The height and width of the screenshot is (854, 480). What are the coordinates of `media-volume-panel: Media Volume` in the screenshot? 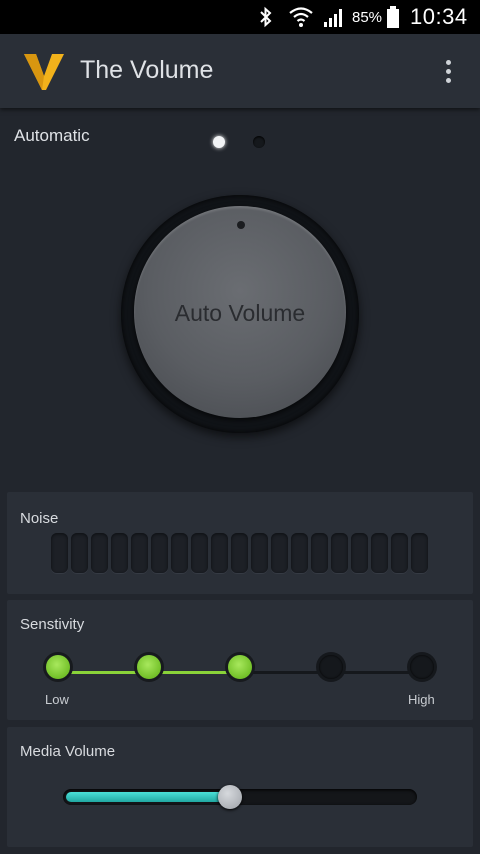 It's located at (240, 787).